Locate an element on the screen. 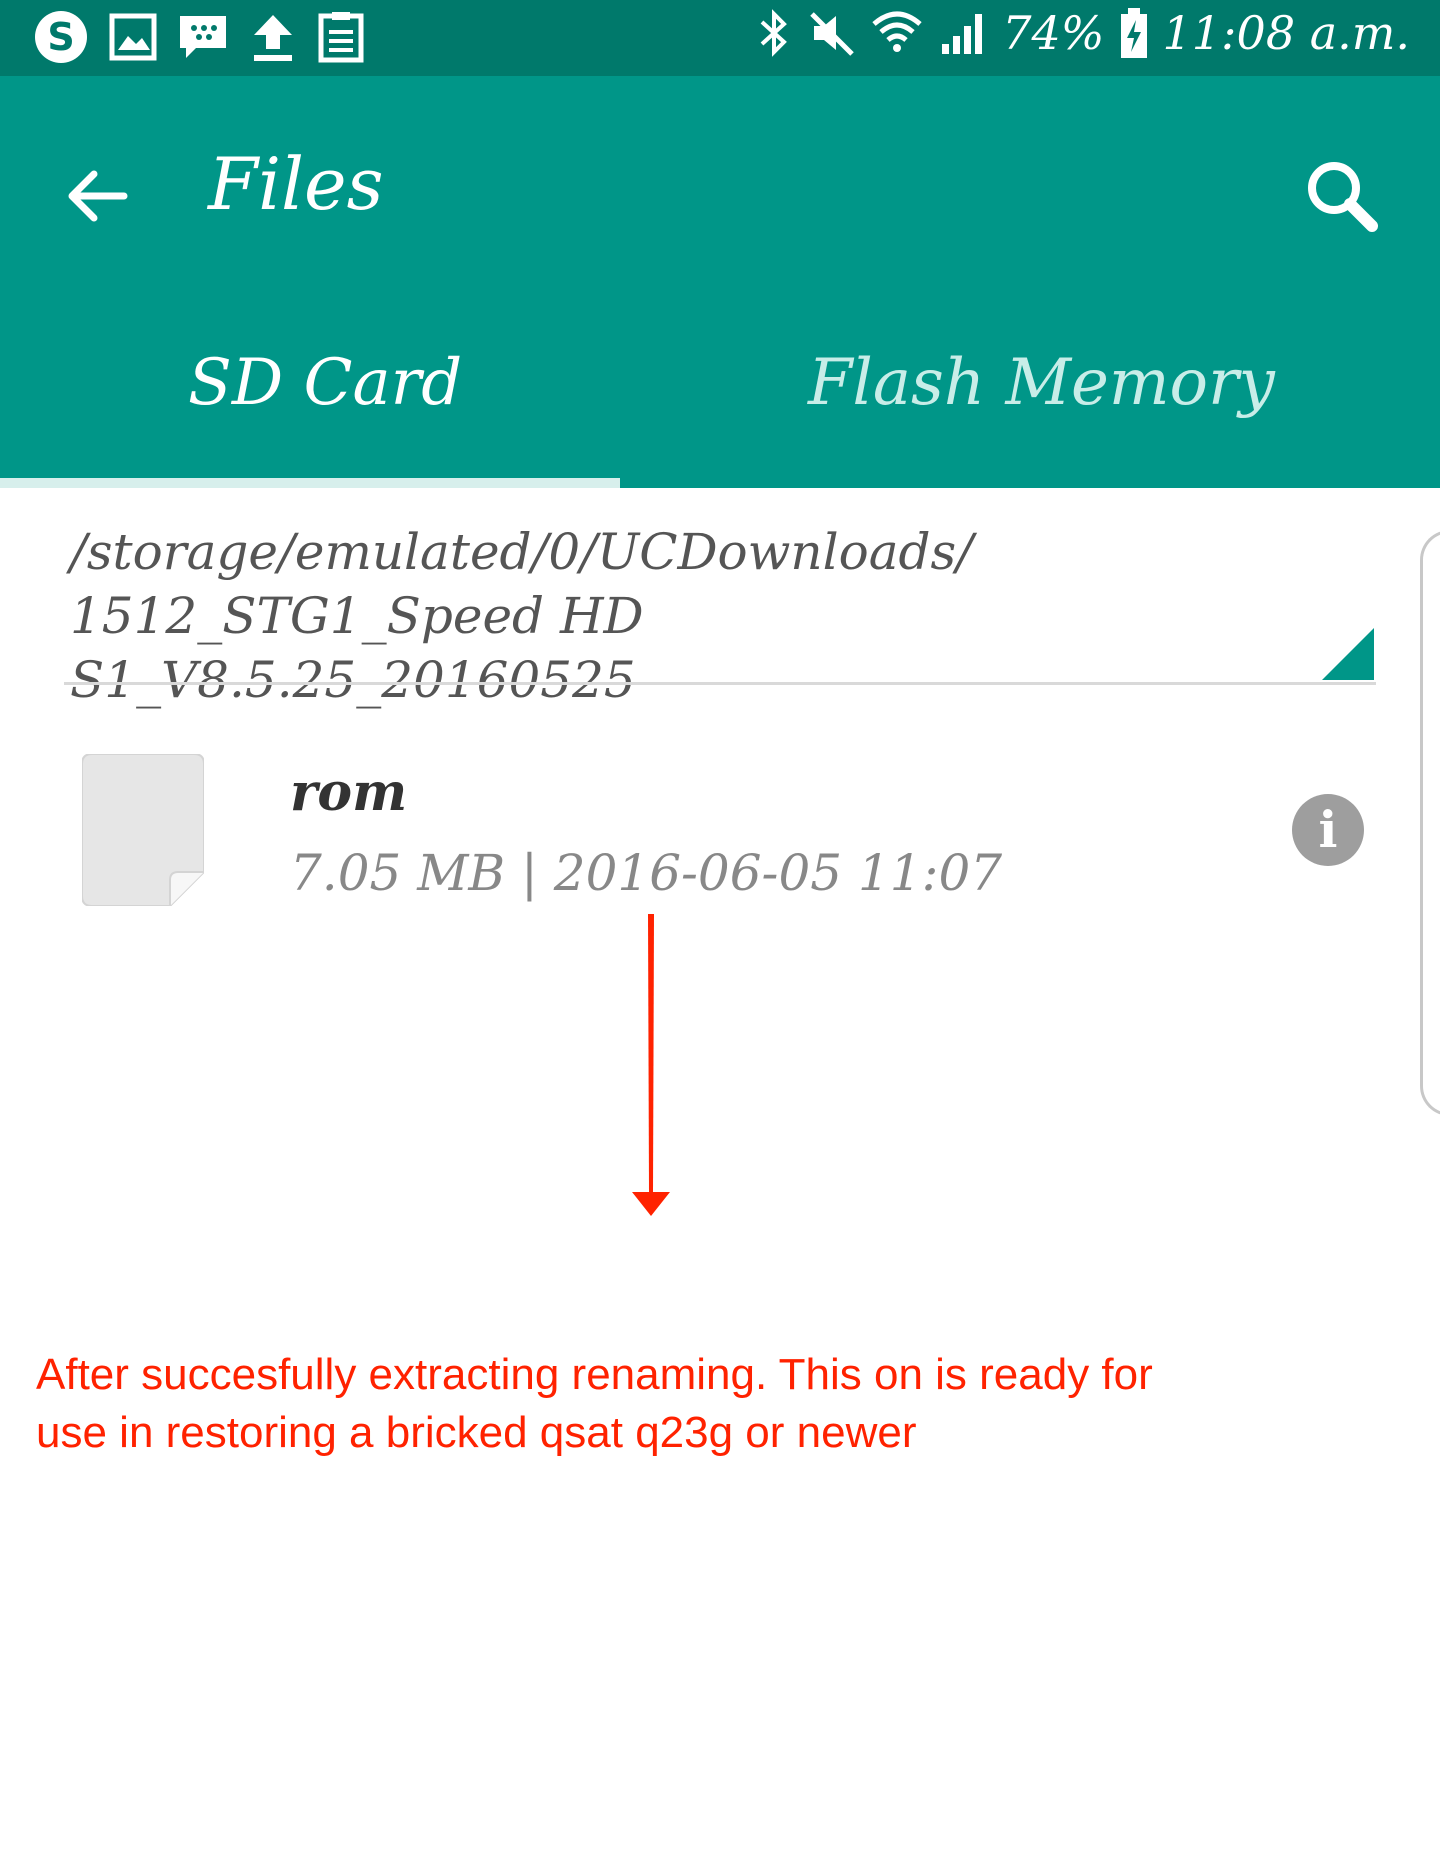  search-button is located at coordinates (1343, 197).